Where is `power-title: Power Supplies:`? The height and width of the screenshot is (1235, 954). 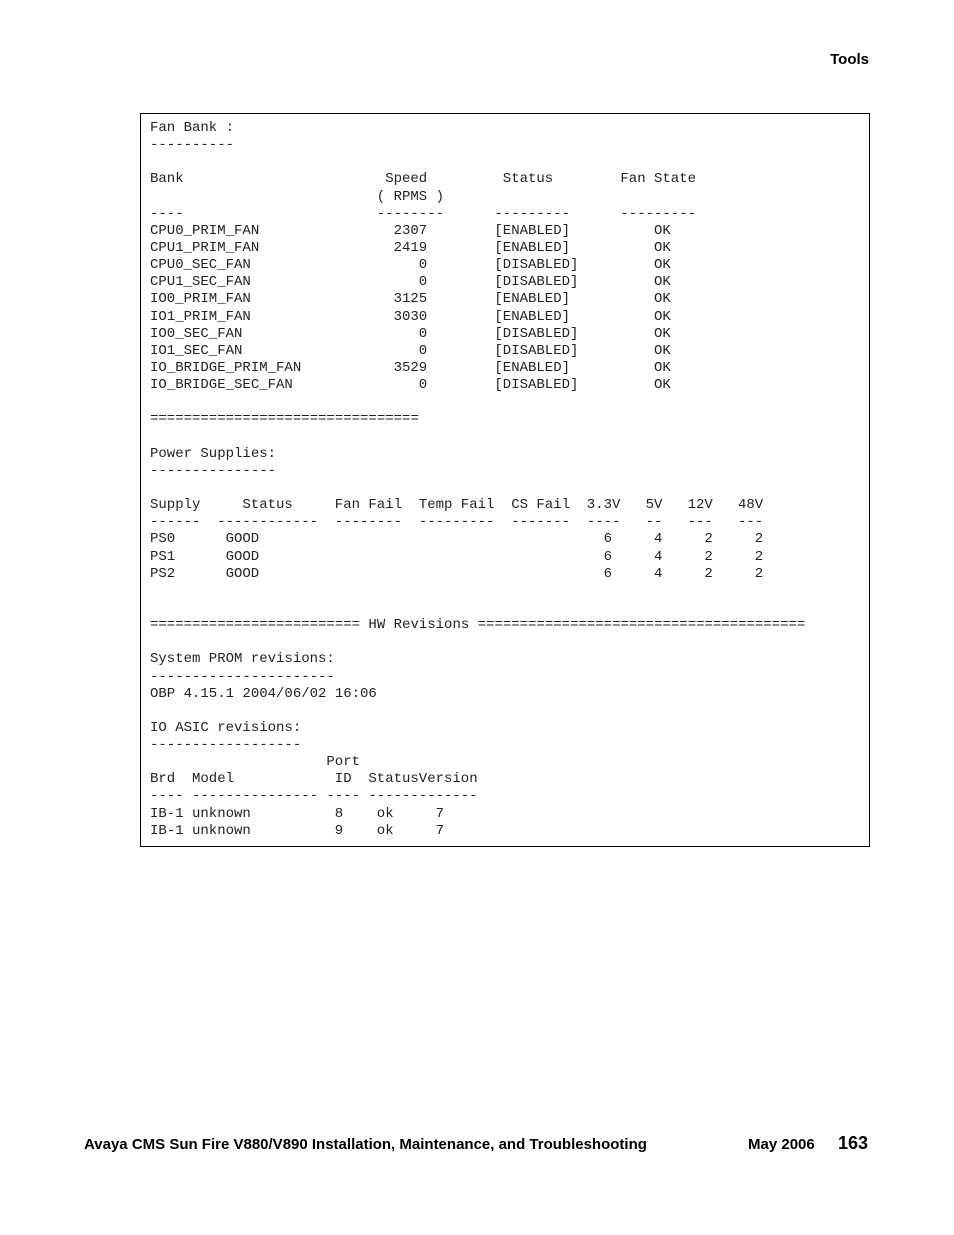
power-title: Power Supplies: is located at coordinates (500, 454).